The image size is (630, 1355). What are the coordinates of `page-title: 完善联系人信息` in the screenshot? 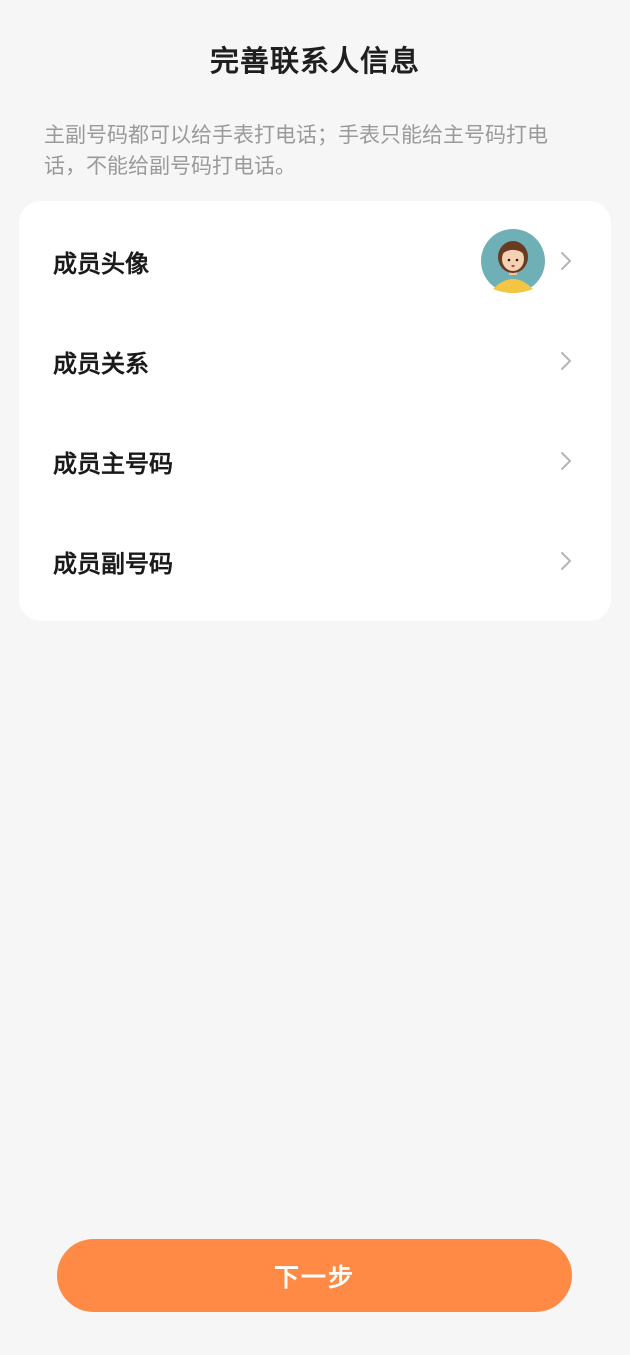 It's located at (314, 61).